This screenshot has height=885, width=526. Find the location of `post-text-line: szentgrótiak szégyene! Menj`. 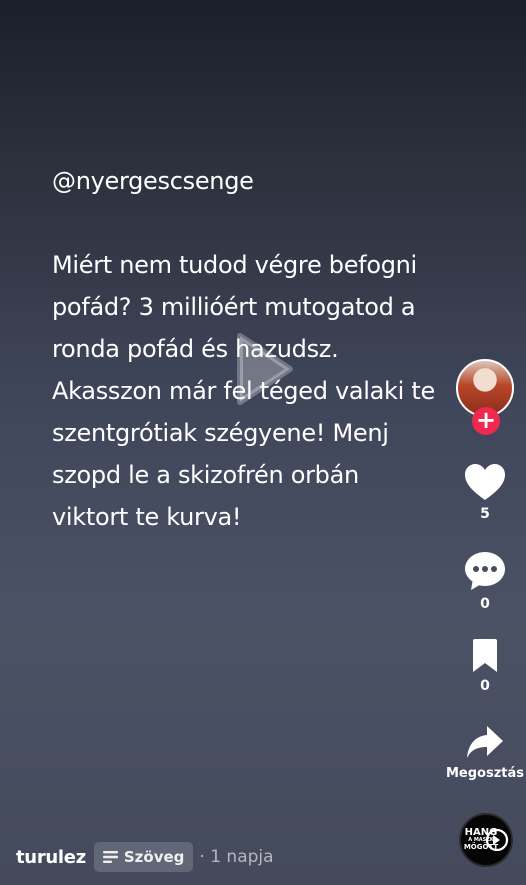

post-text-line: szentgrótiak szégyene! Menj is located at coordinates (220, 433).